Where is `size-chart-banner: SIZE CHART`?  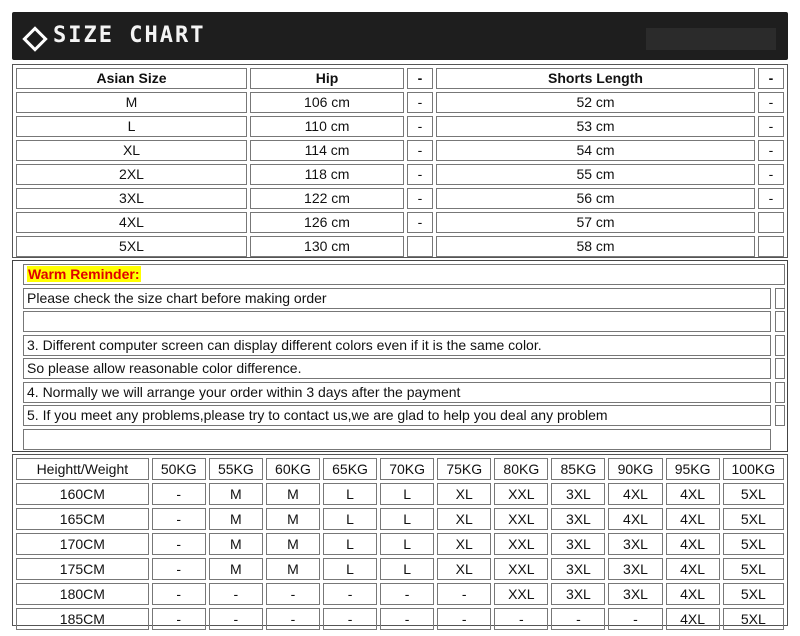
size-chart-banner: SIZE CHART is located at coordinates (400, 36).